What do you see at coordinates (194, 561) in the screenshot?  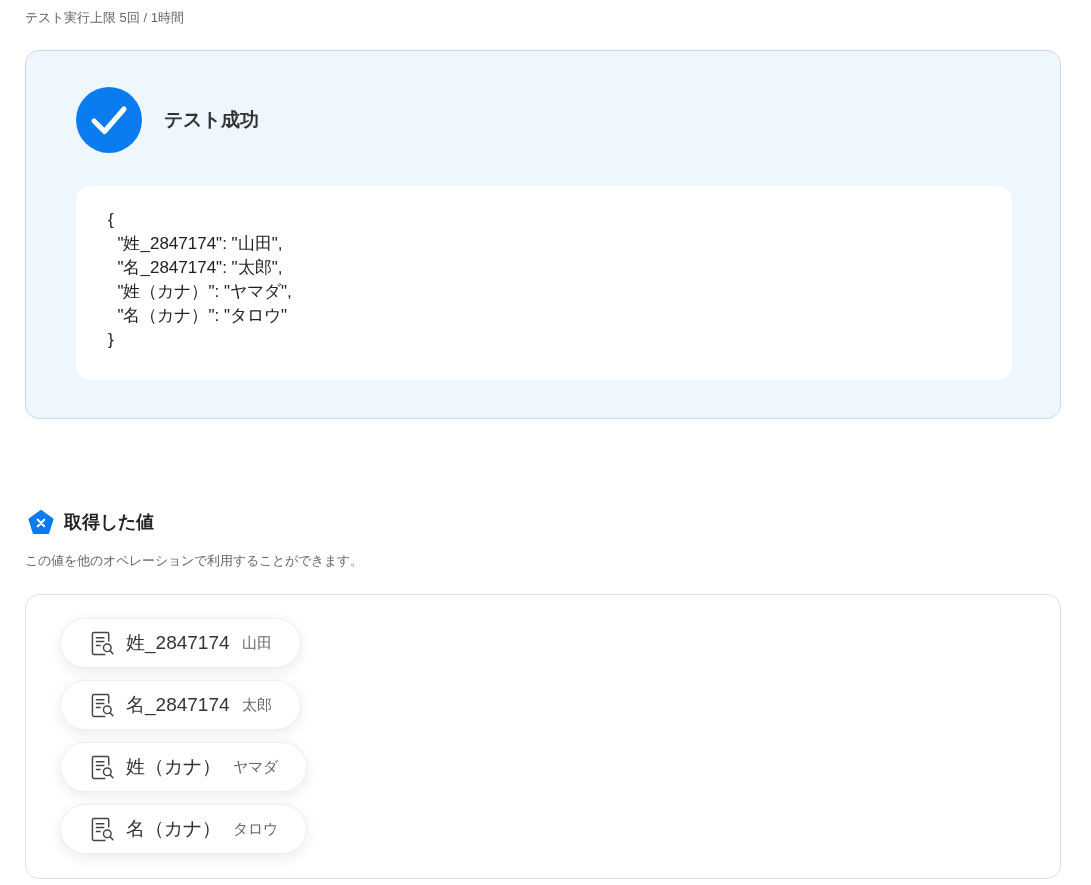 I see `section-description: この値を他のオペレーションで利用することができます。` at bounding box center [194, 561].